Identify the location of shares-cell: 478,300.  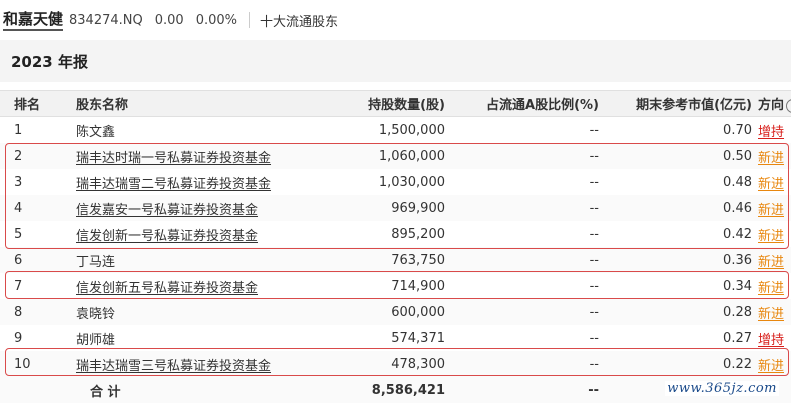
(373, 364).